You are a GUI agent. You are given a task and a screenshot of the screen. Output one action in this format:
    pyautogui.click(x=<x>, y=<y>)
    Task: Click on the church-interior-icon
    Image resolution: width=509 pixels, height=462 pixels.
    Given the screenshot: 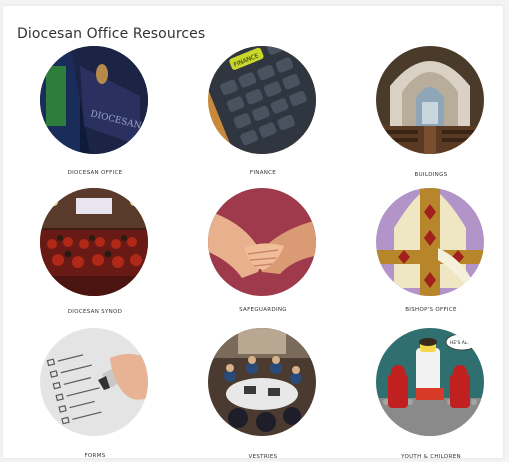 What is the action you would take?
    pyautogui.click(x=430, y=100)
    